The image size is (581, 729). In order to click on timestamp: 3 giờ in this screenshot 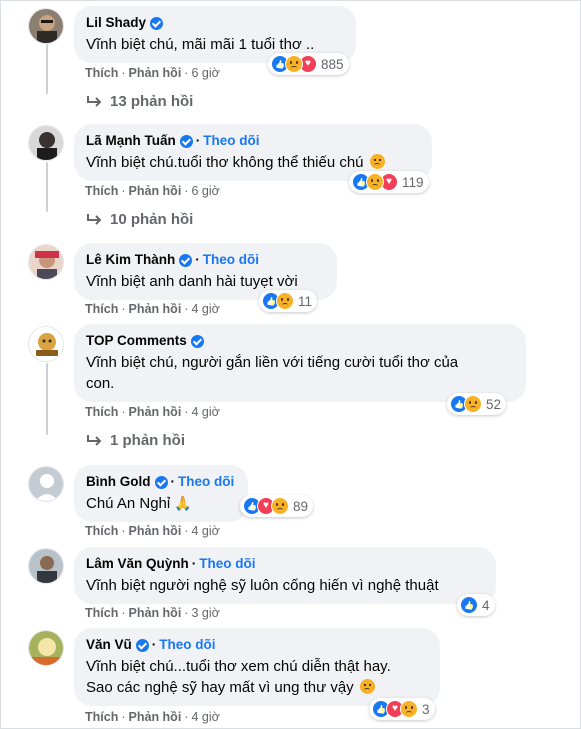, I will do `click(205, 613)`.